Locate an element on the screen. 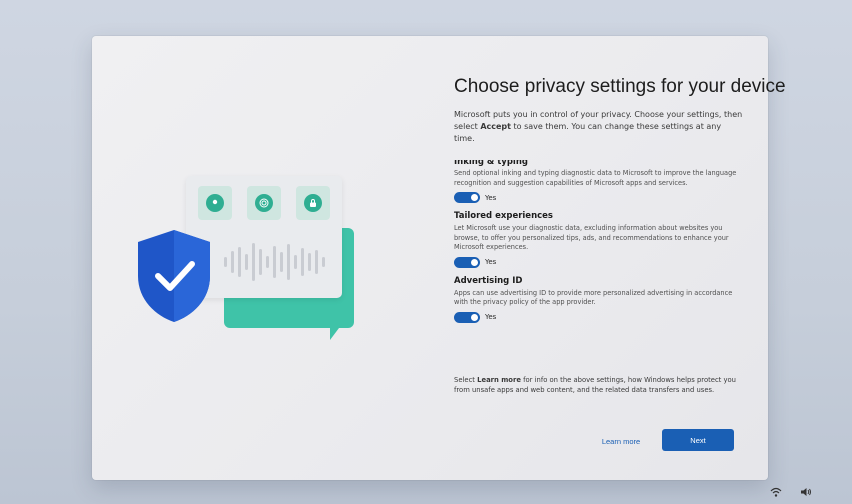 The width and height of the screenshot is (852, 504). tailored-experiences-toggle is located at coordinates (467, 262).